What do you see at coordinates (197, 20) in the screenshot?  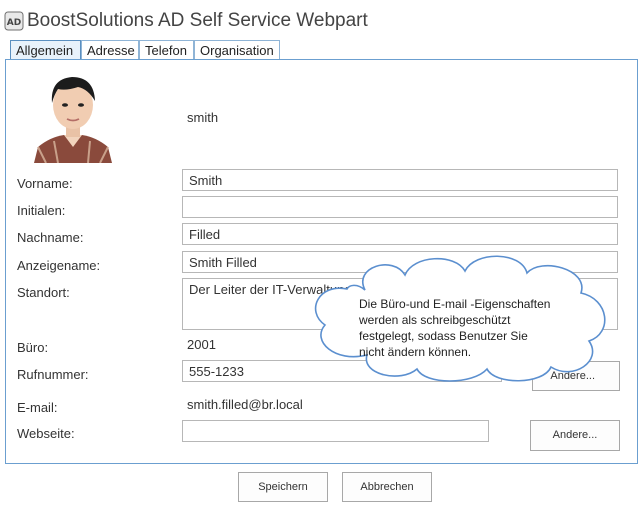 I see `page-title: BoostSolutions AD Self Service Webpart` at bounding box center [197, 20].